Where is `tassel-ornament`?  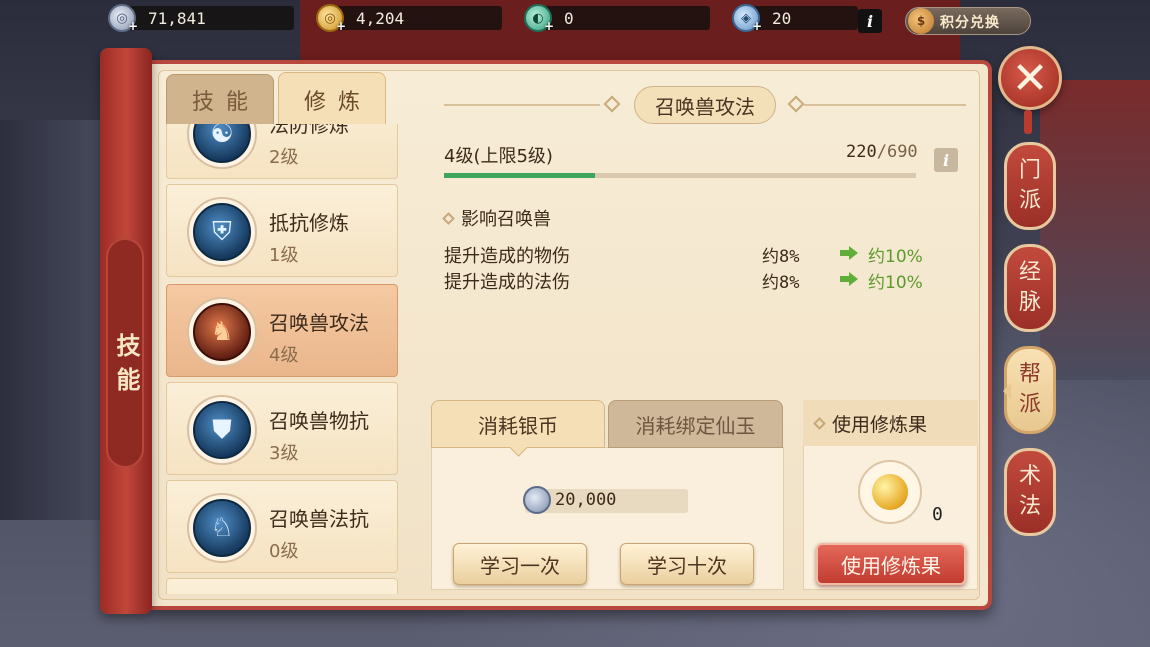 tassel-ornament is located at coordinates (1028, 122).